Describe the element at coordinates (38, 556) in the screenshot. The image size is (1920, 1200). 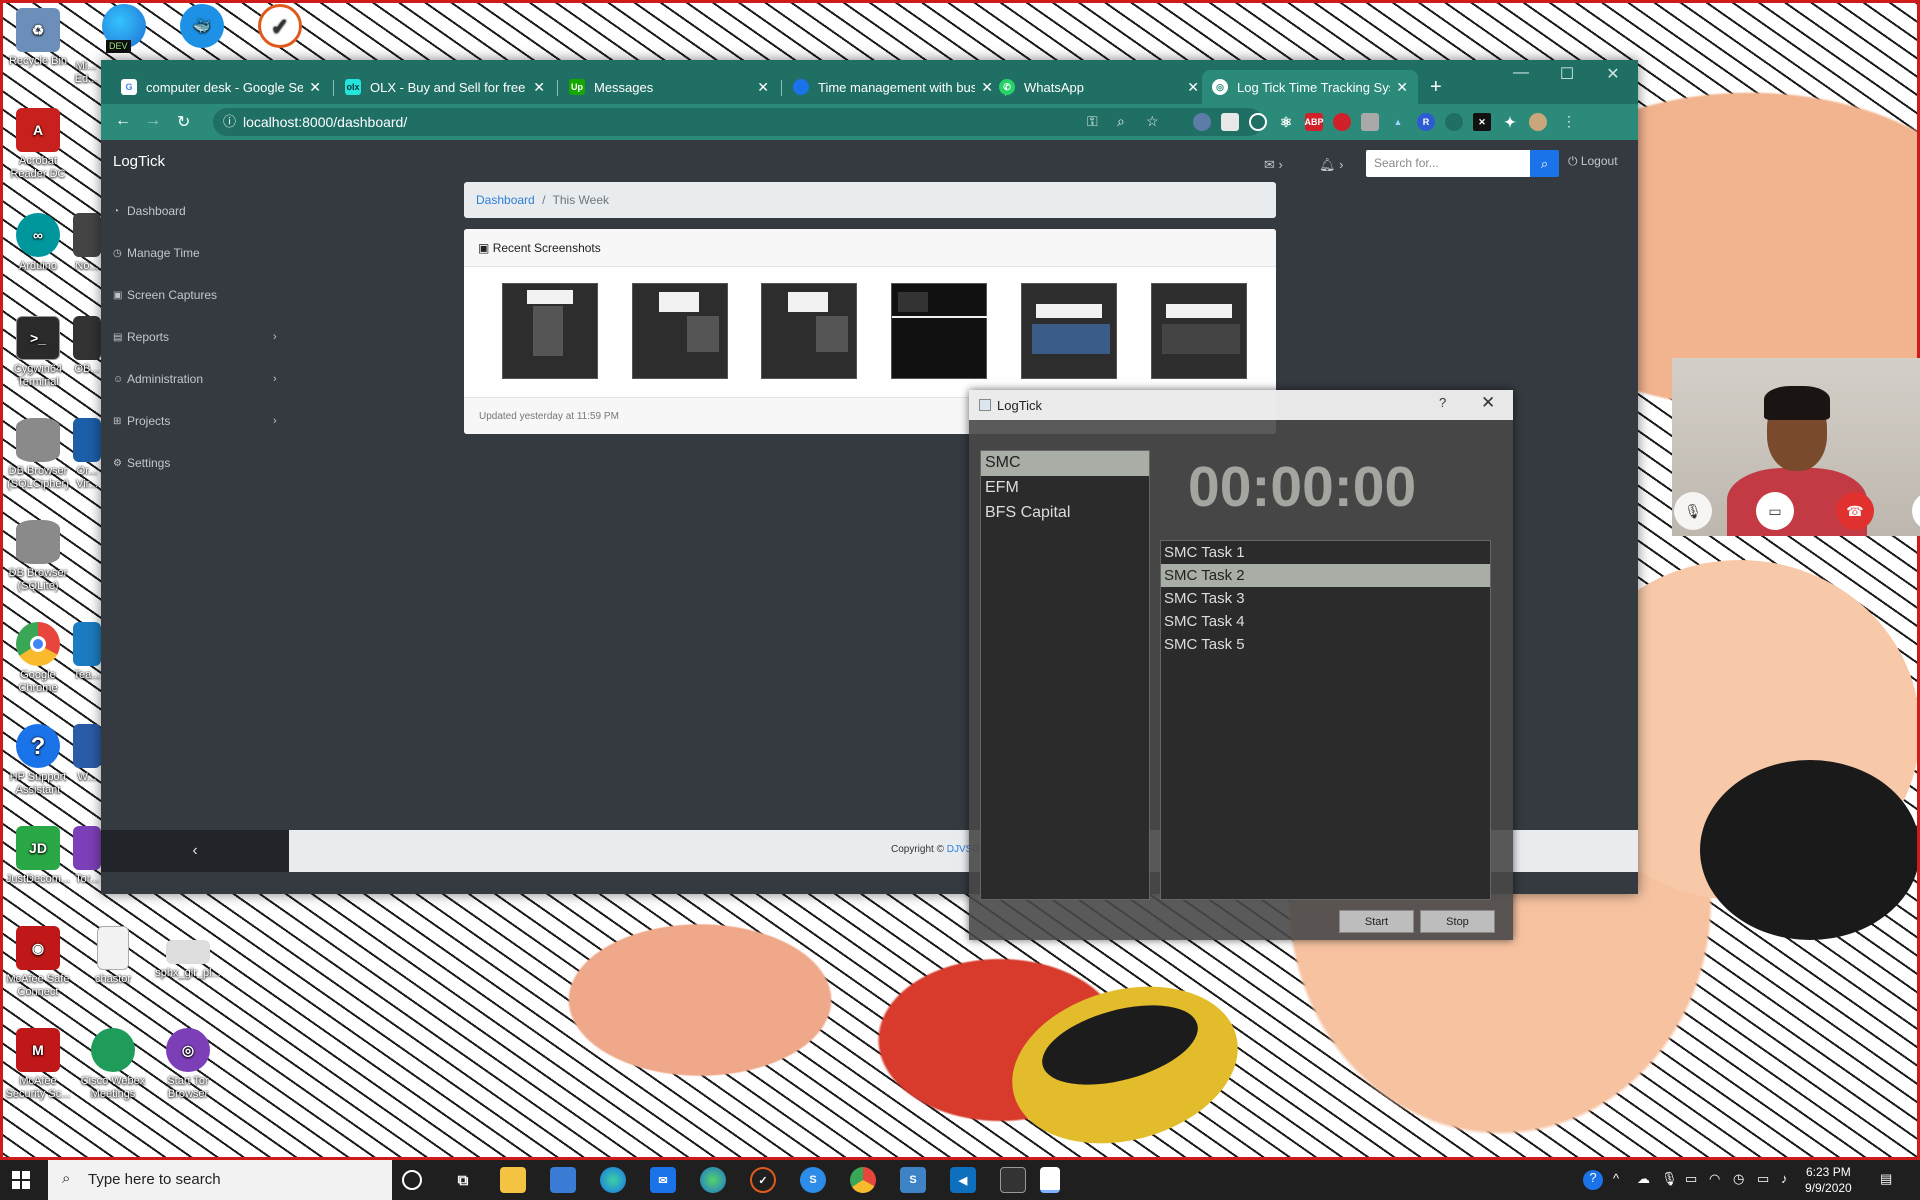
I see `desktop-icon-db-browser-sqlite: DB Browser (SQLite)` at that location.